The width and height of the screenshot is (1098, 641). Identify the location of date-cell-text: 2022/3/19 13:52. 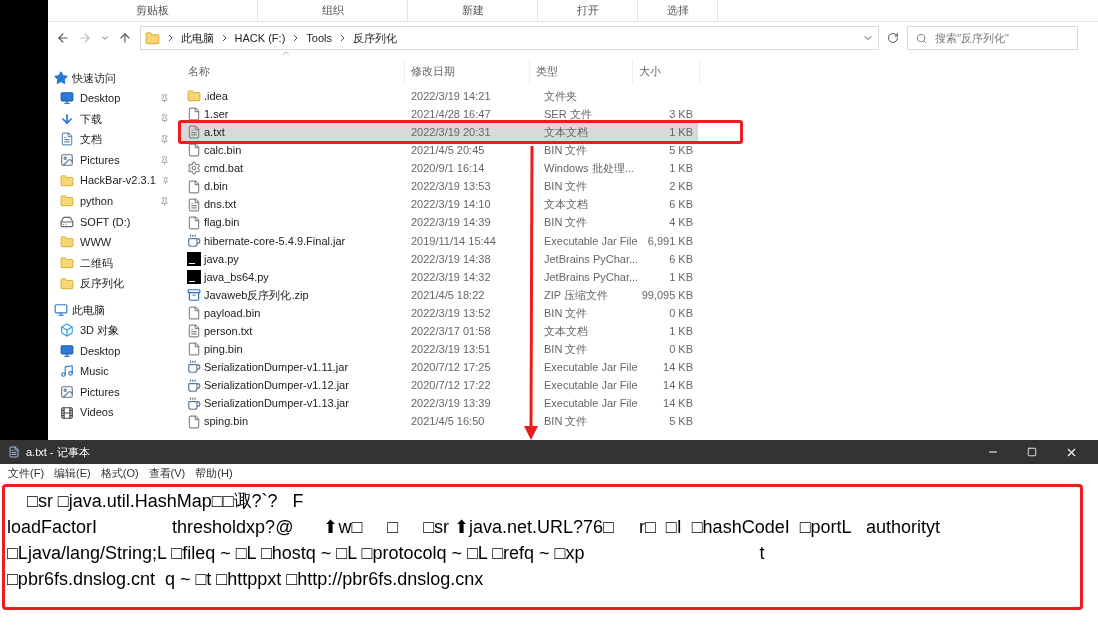
(451, 313).